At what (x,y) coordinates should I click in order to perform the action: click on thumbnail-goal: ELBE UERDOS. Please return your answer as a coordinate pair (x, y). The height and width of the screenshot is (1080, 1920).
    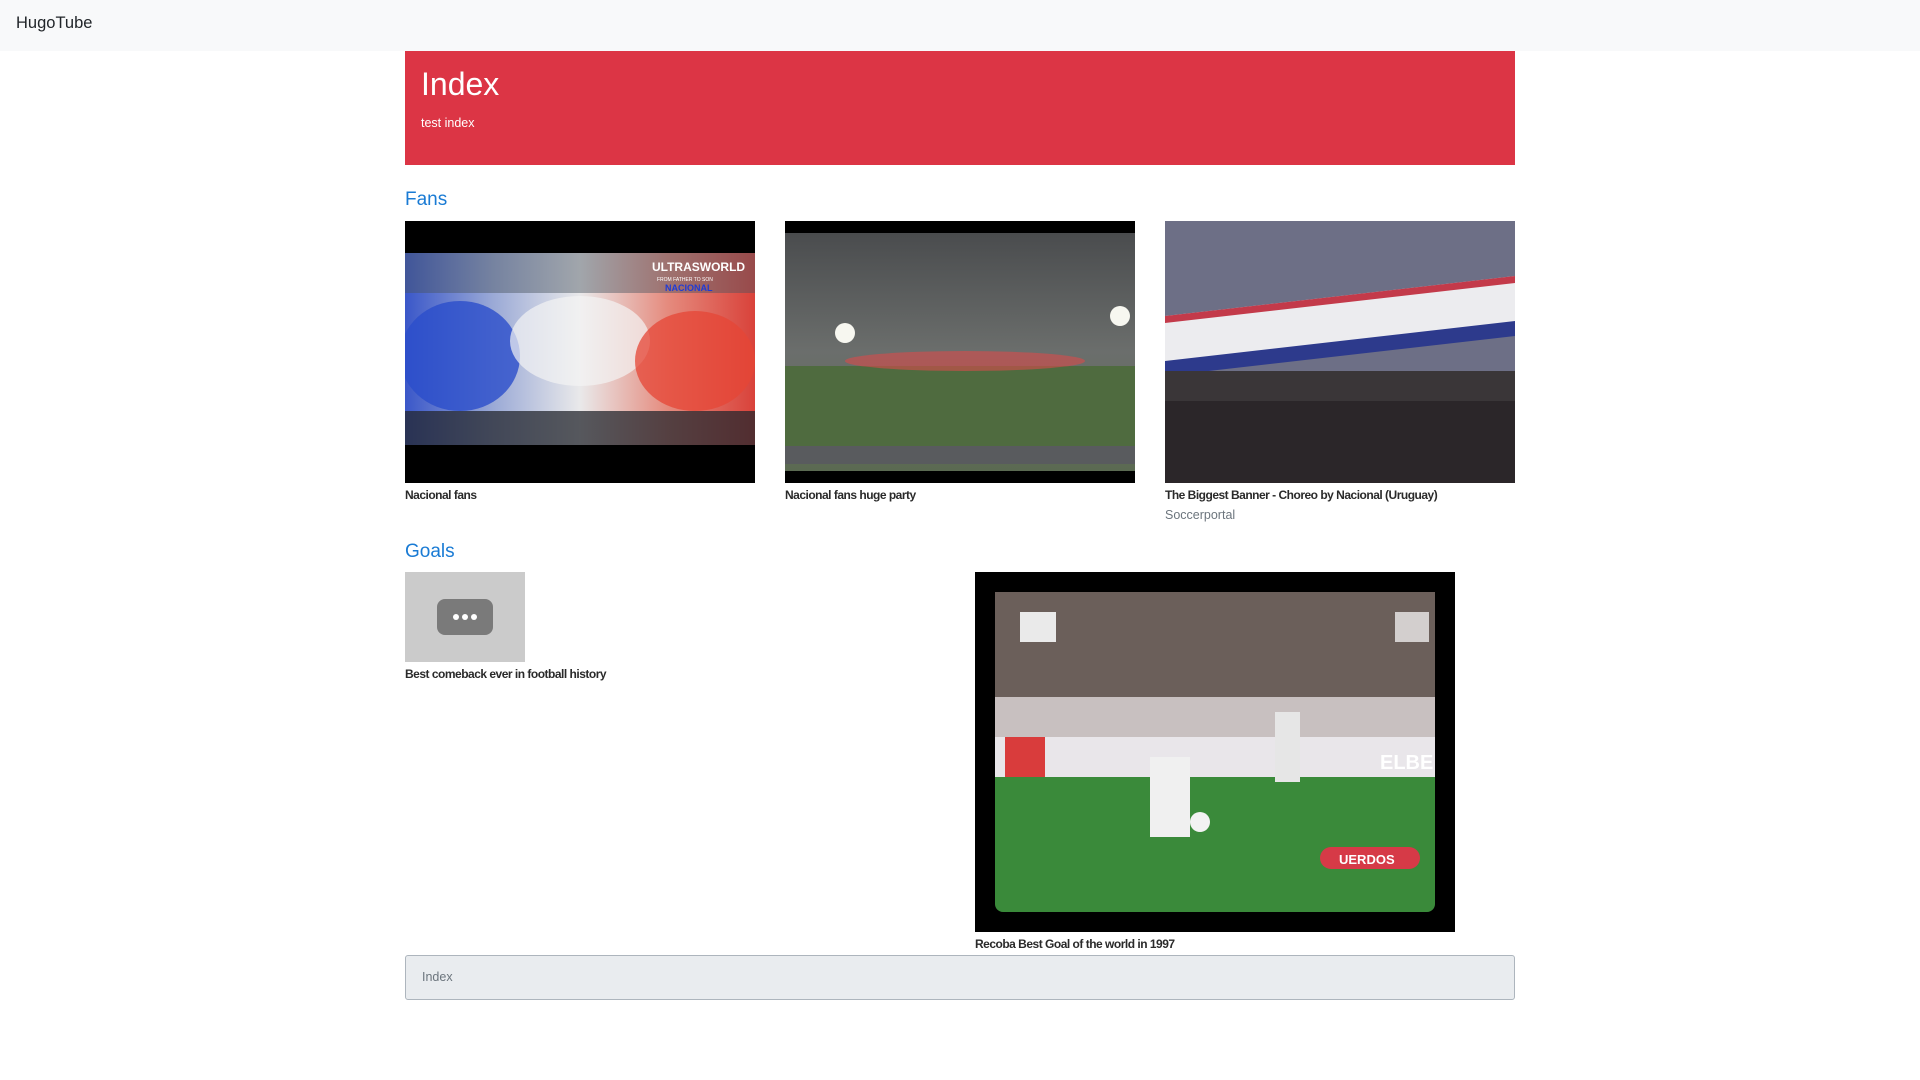
    Looking at the image, I should click on (1215, 752).